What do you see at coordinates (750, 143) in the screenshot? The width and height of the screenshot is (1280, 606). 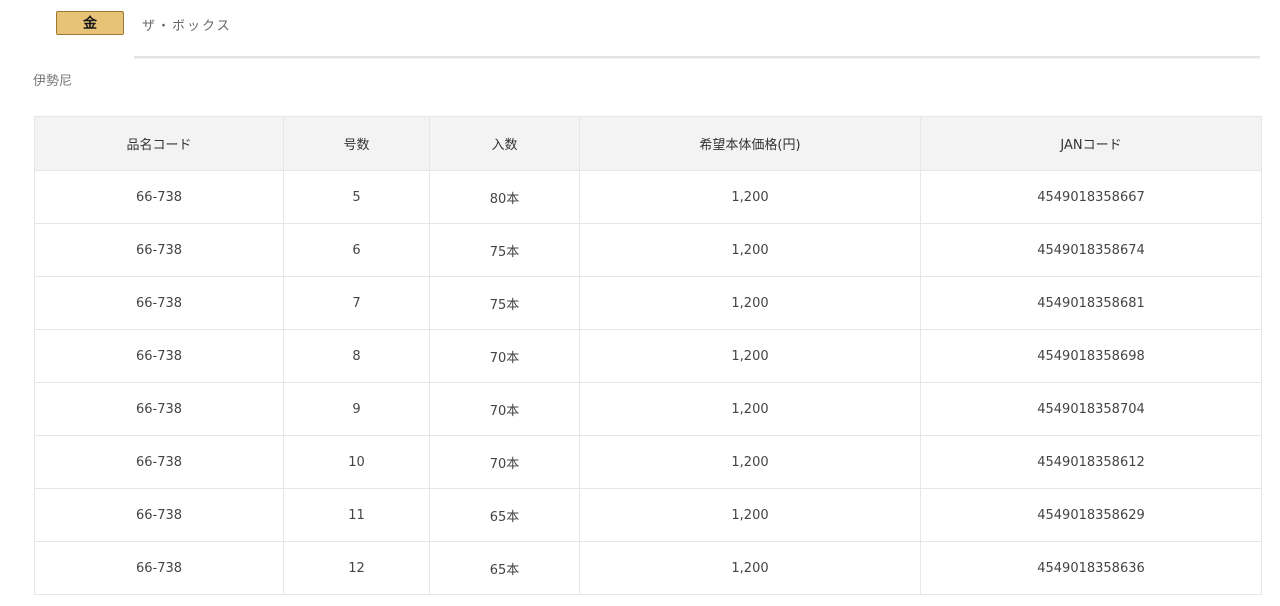 I see `col-header-price: 希望本体価格(円)` at bounding box center [750, 143].